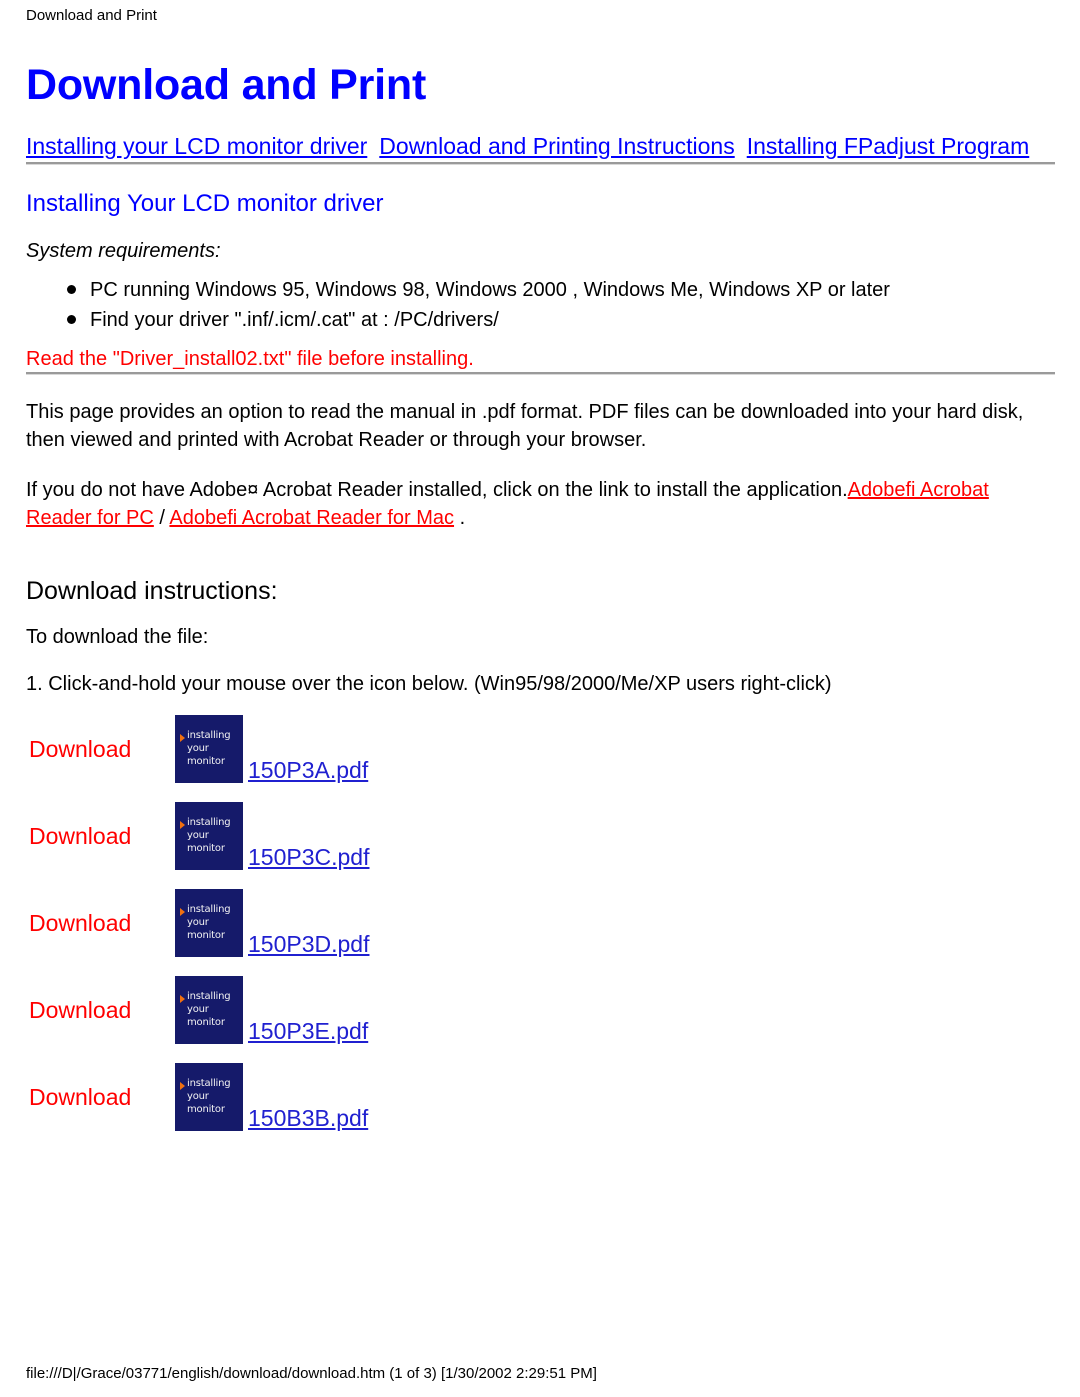 Image resolution: width=1080 pixels, height=1397 pixels. I want to click on download-file-link-wrap: 150P3C.pdf, so click(308, 857).